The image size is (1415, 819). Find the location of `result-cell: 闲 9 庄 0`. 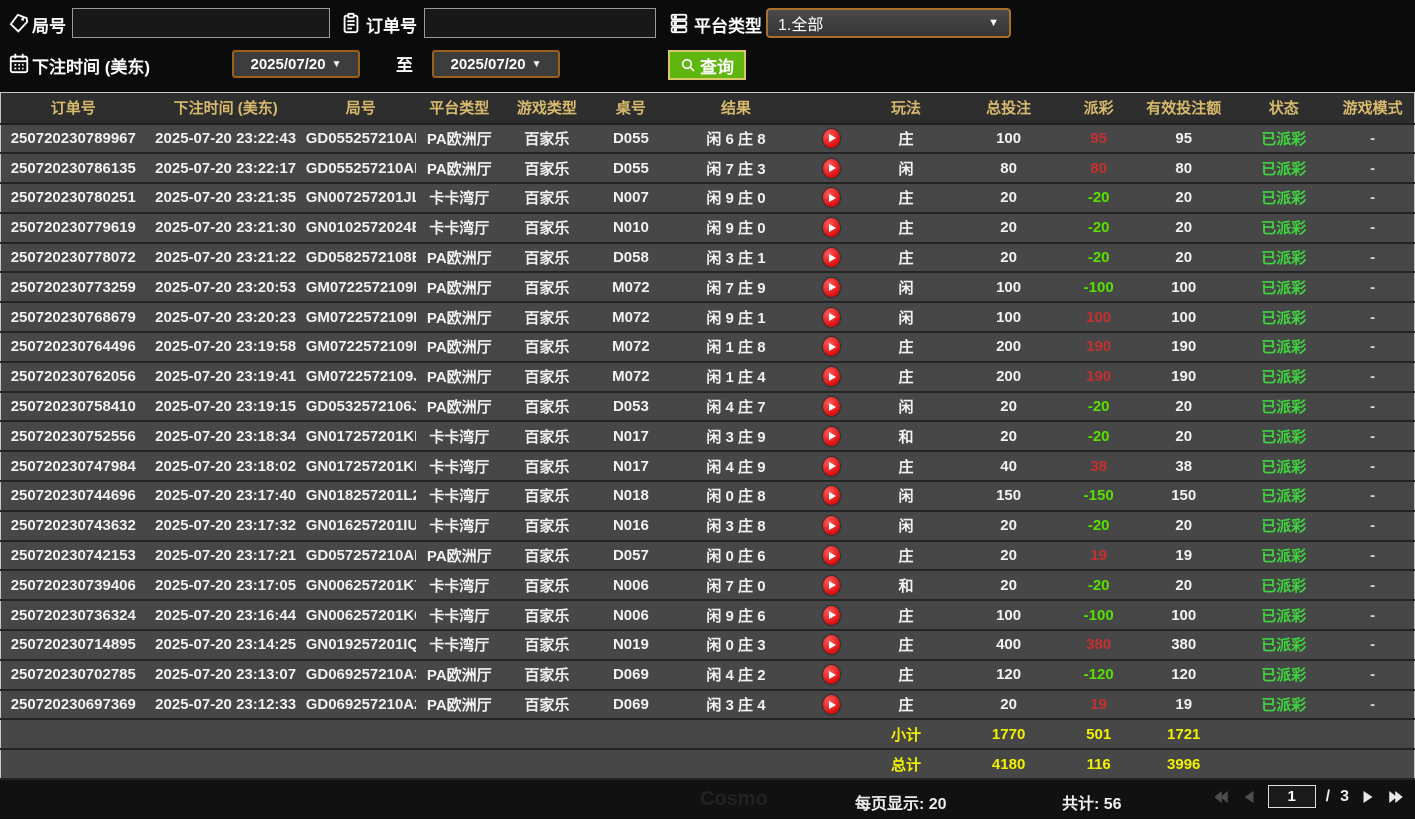

result-cell: 闲 9 庄 0 is located at coordinates (735, 198).